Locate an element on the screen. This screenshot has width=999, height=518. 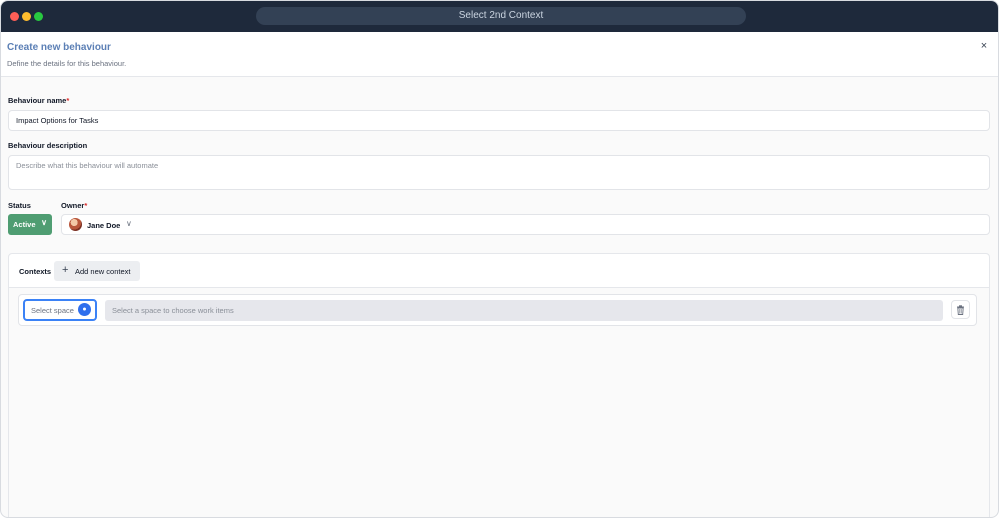
close-window-button is located at coordinates (14, 16).